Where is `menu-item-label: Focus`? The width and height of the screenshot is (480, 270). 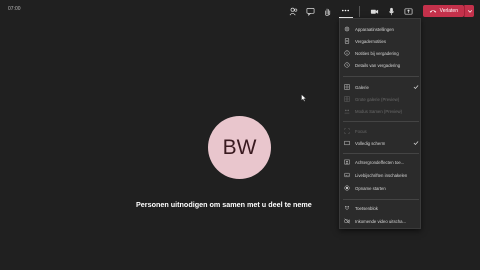
menu-item-label: Focus is located at coordinates (361, 131).